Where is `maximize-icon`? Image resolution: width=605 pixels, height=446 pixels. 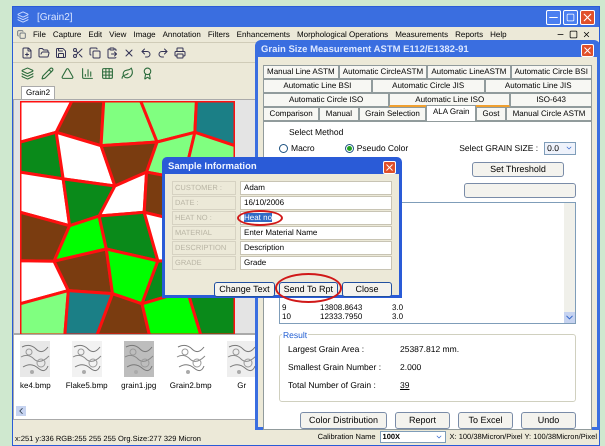 maximize-icon is located at coordinates (573, 34).